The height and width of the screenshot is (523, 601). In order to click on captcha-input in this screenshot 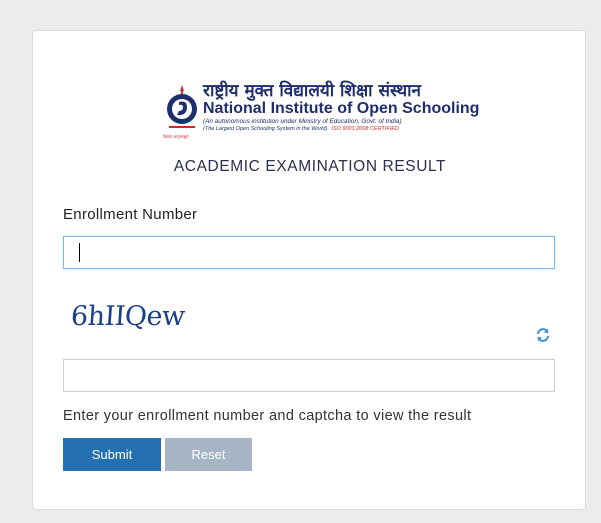, I will do `click(309, 375)`.